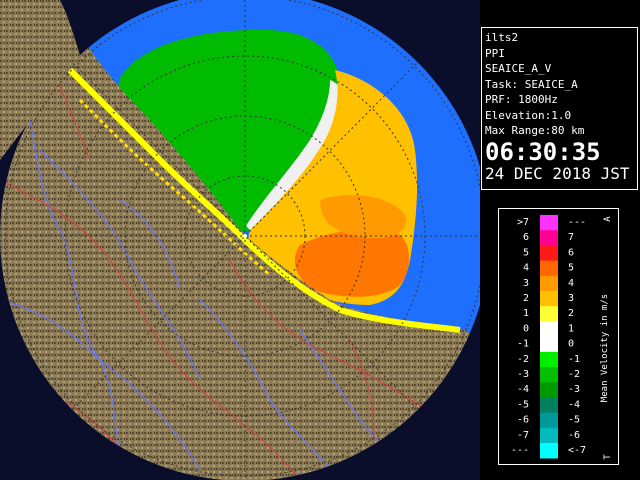 The width and height of the screenshot is (640, 480). I want to click on scan-date: 24 DEC 2018 JST, so click(557, 173).